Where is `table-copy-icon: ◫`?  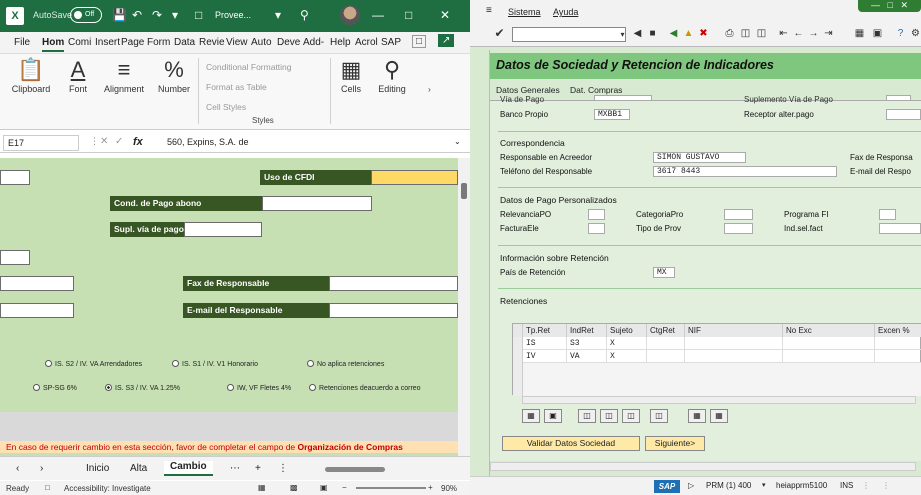
table-copy-icon: ◫ is located at coordinates (587, 416).